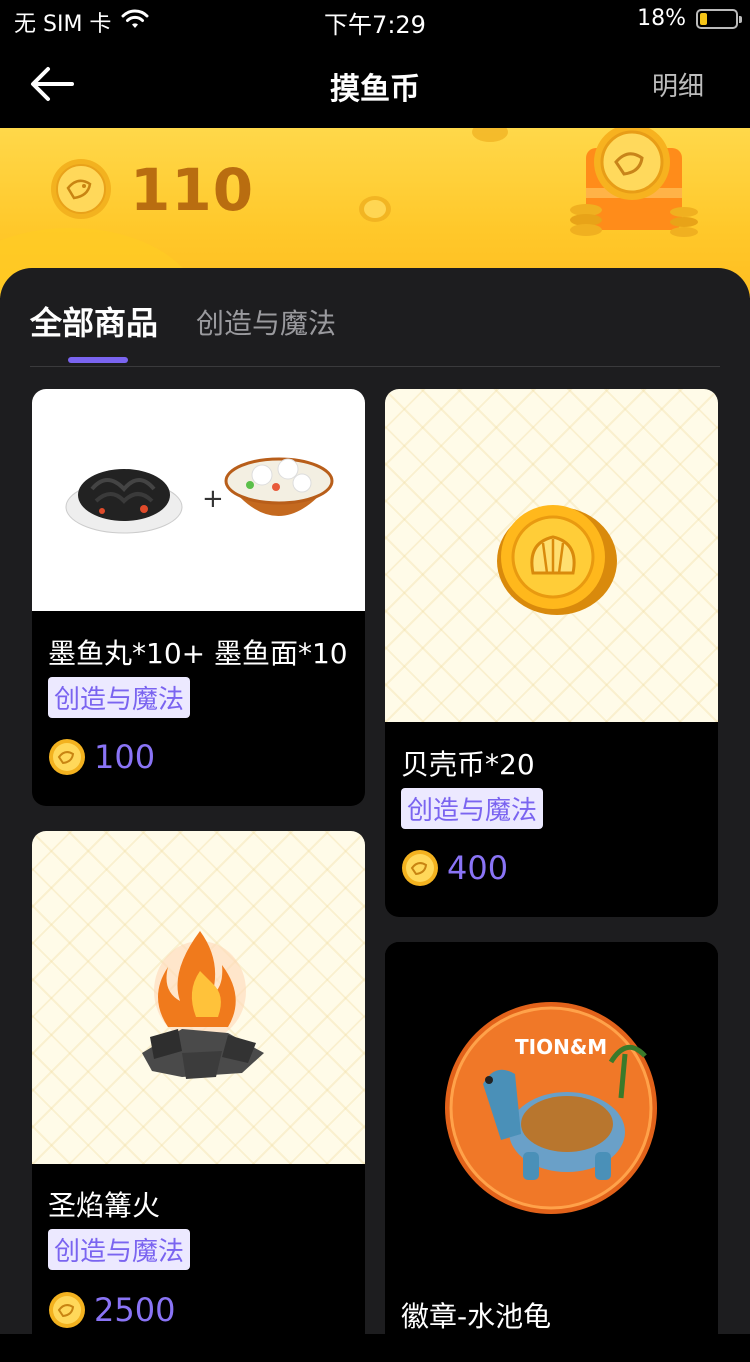 This screenshot has height=1362, width=750. Describe the element at coordinates (135, 1310) in the screenshot. I see `price-value: 2500` at that location.